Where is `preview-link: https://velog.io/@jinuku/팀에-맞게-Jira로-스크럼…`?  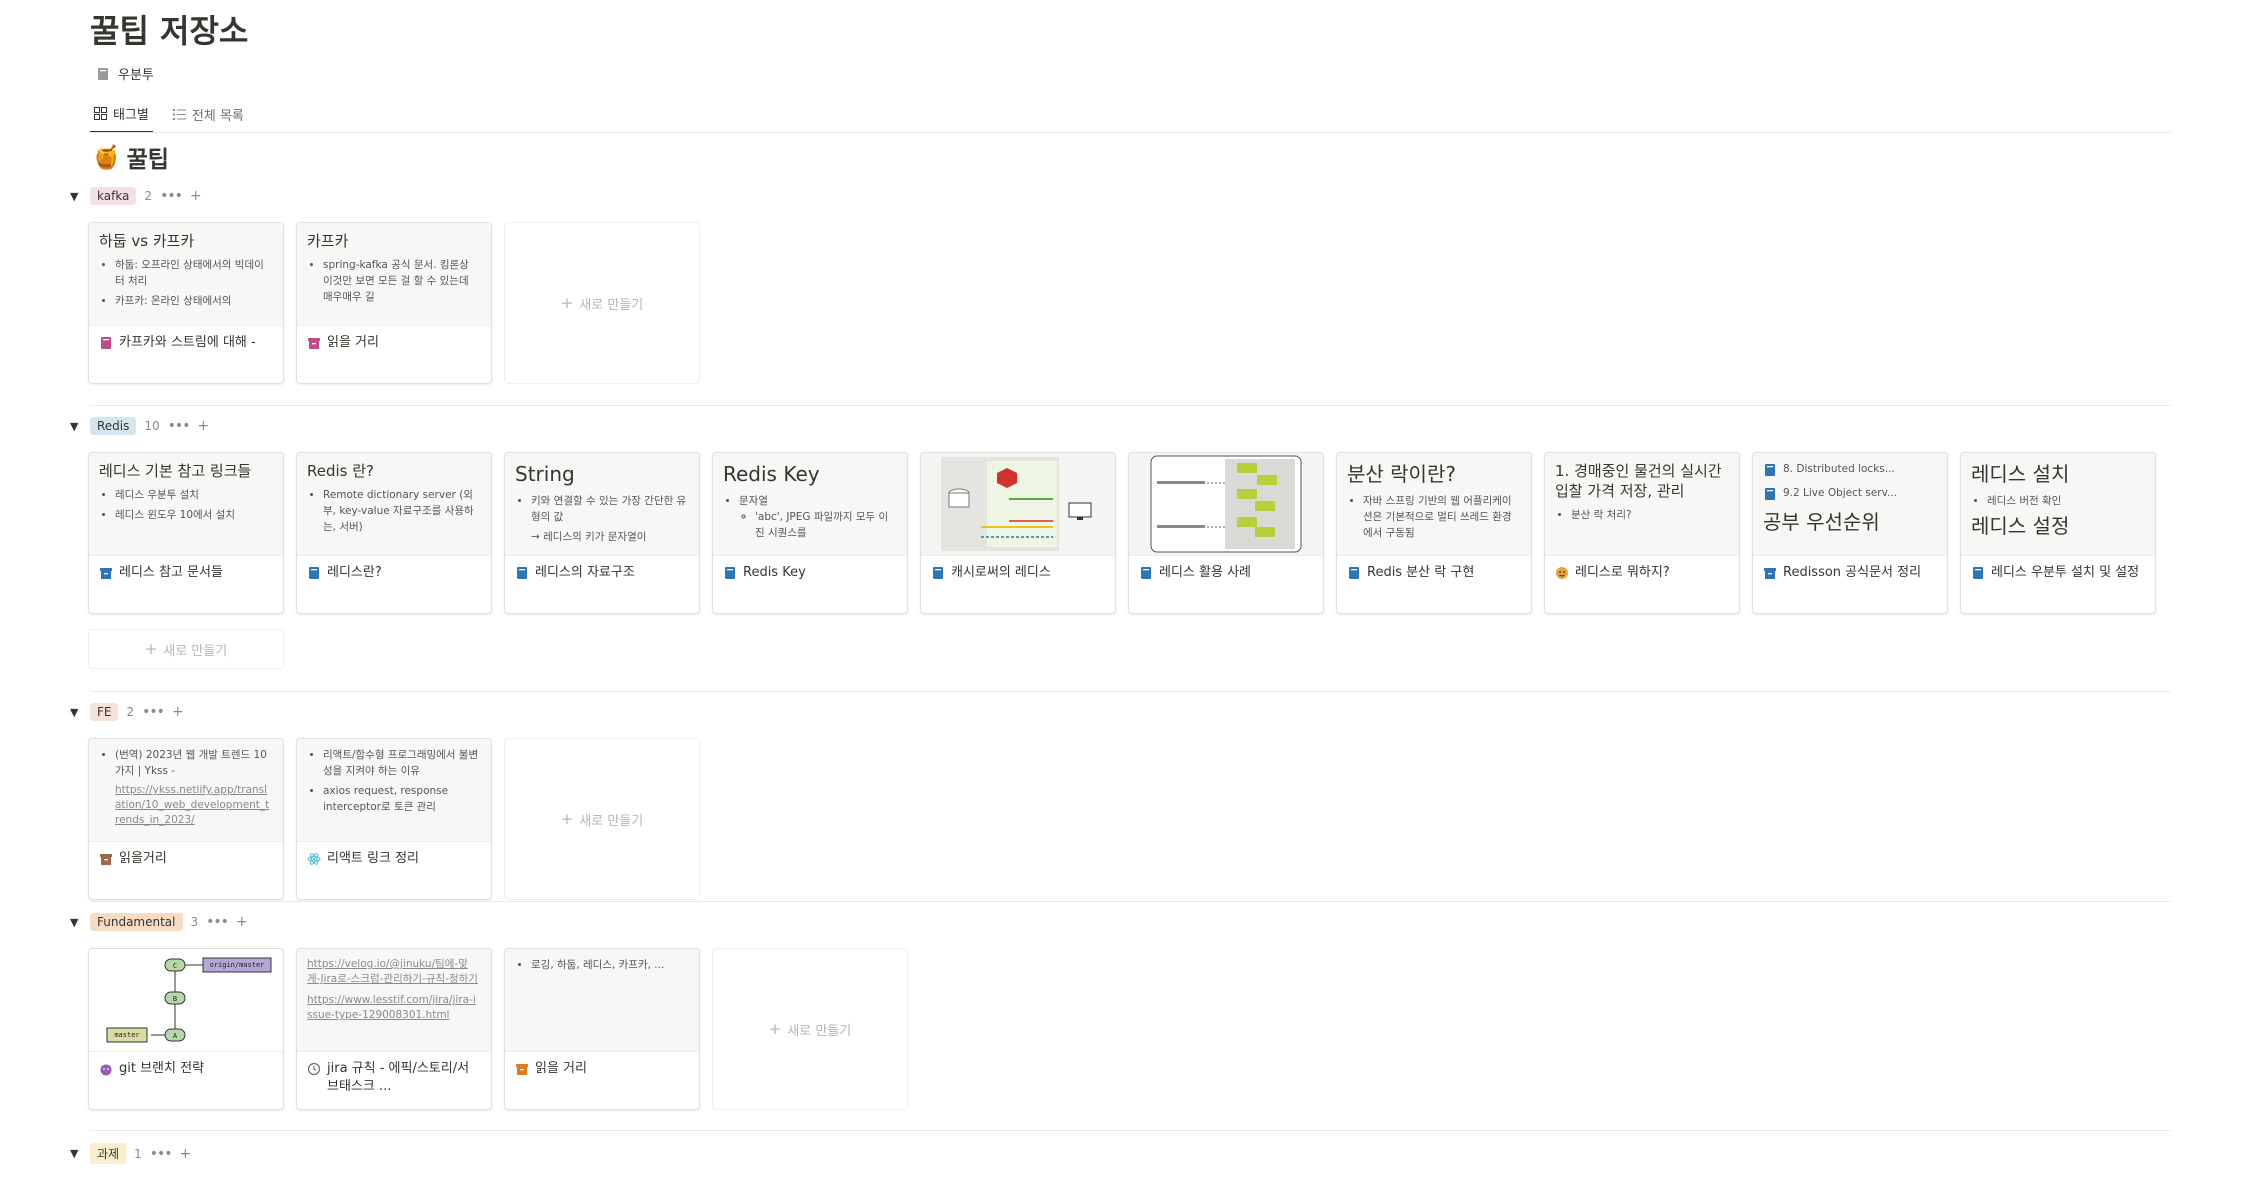 preview-link: https://velog.io/@jinuku/팀에-맞게-Jira로-스크럼… is located at coordinates (394, 972).